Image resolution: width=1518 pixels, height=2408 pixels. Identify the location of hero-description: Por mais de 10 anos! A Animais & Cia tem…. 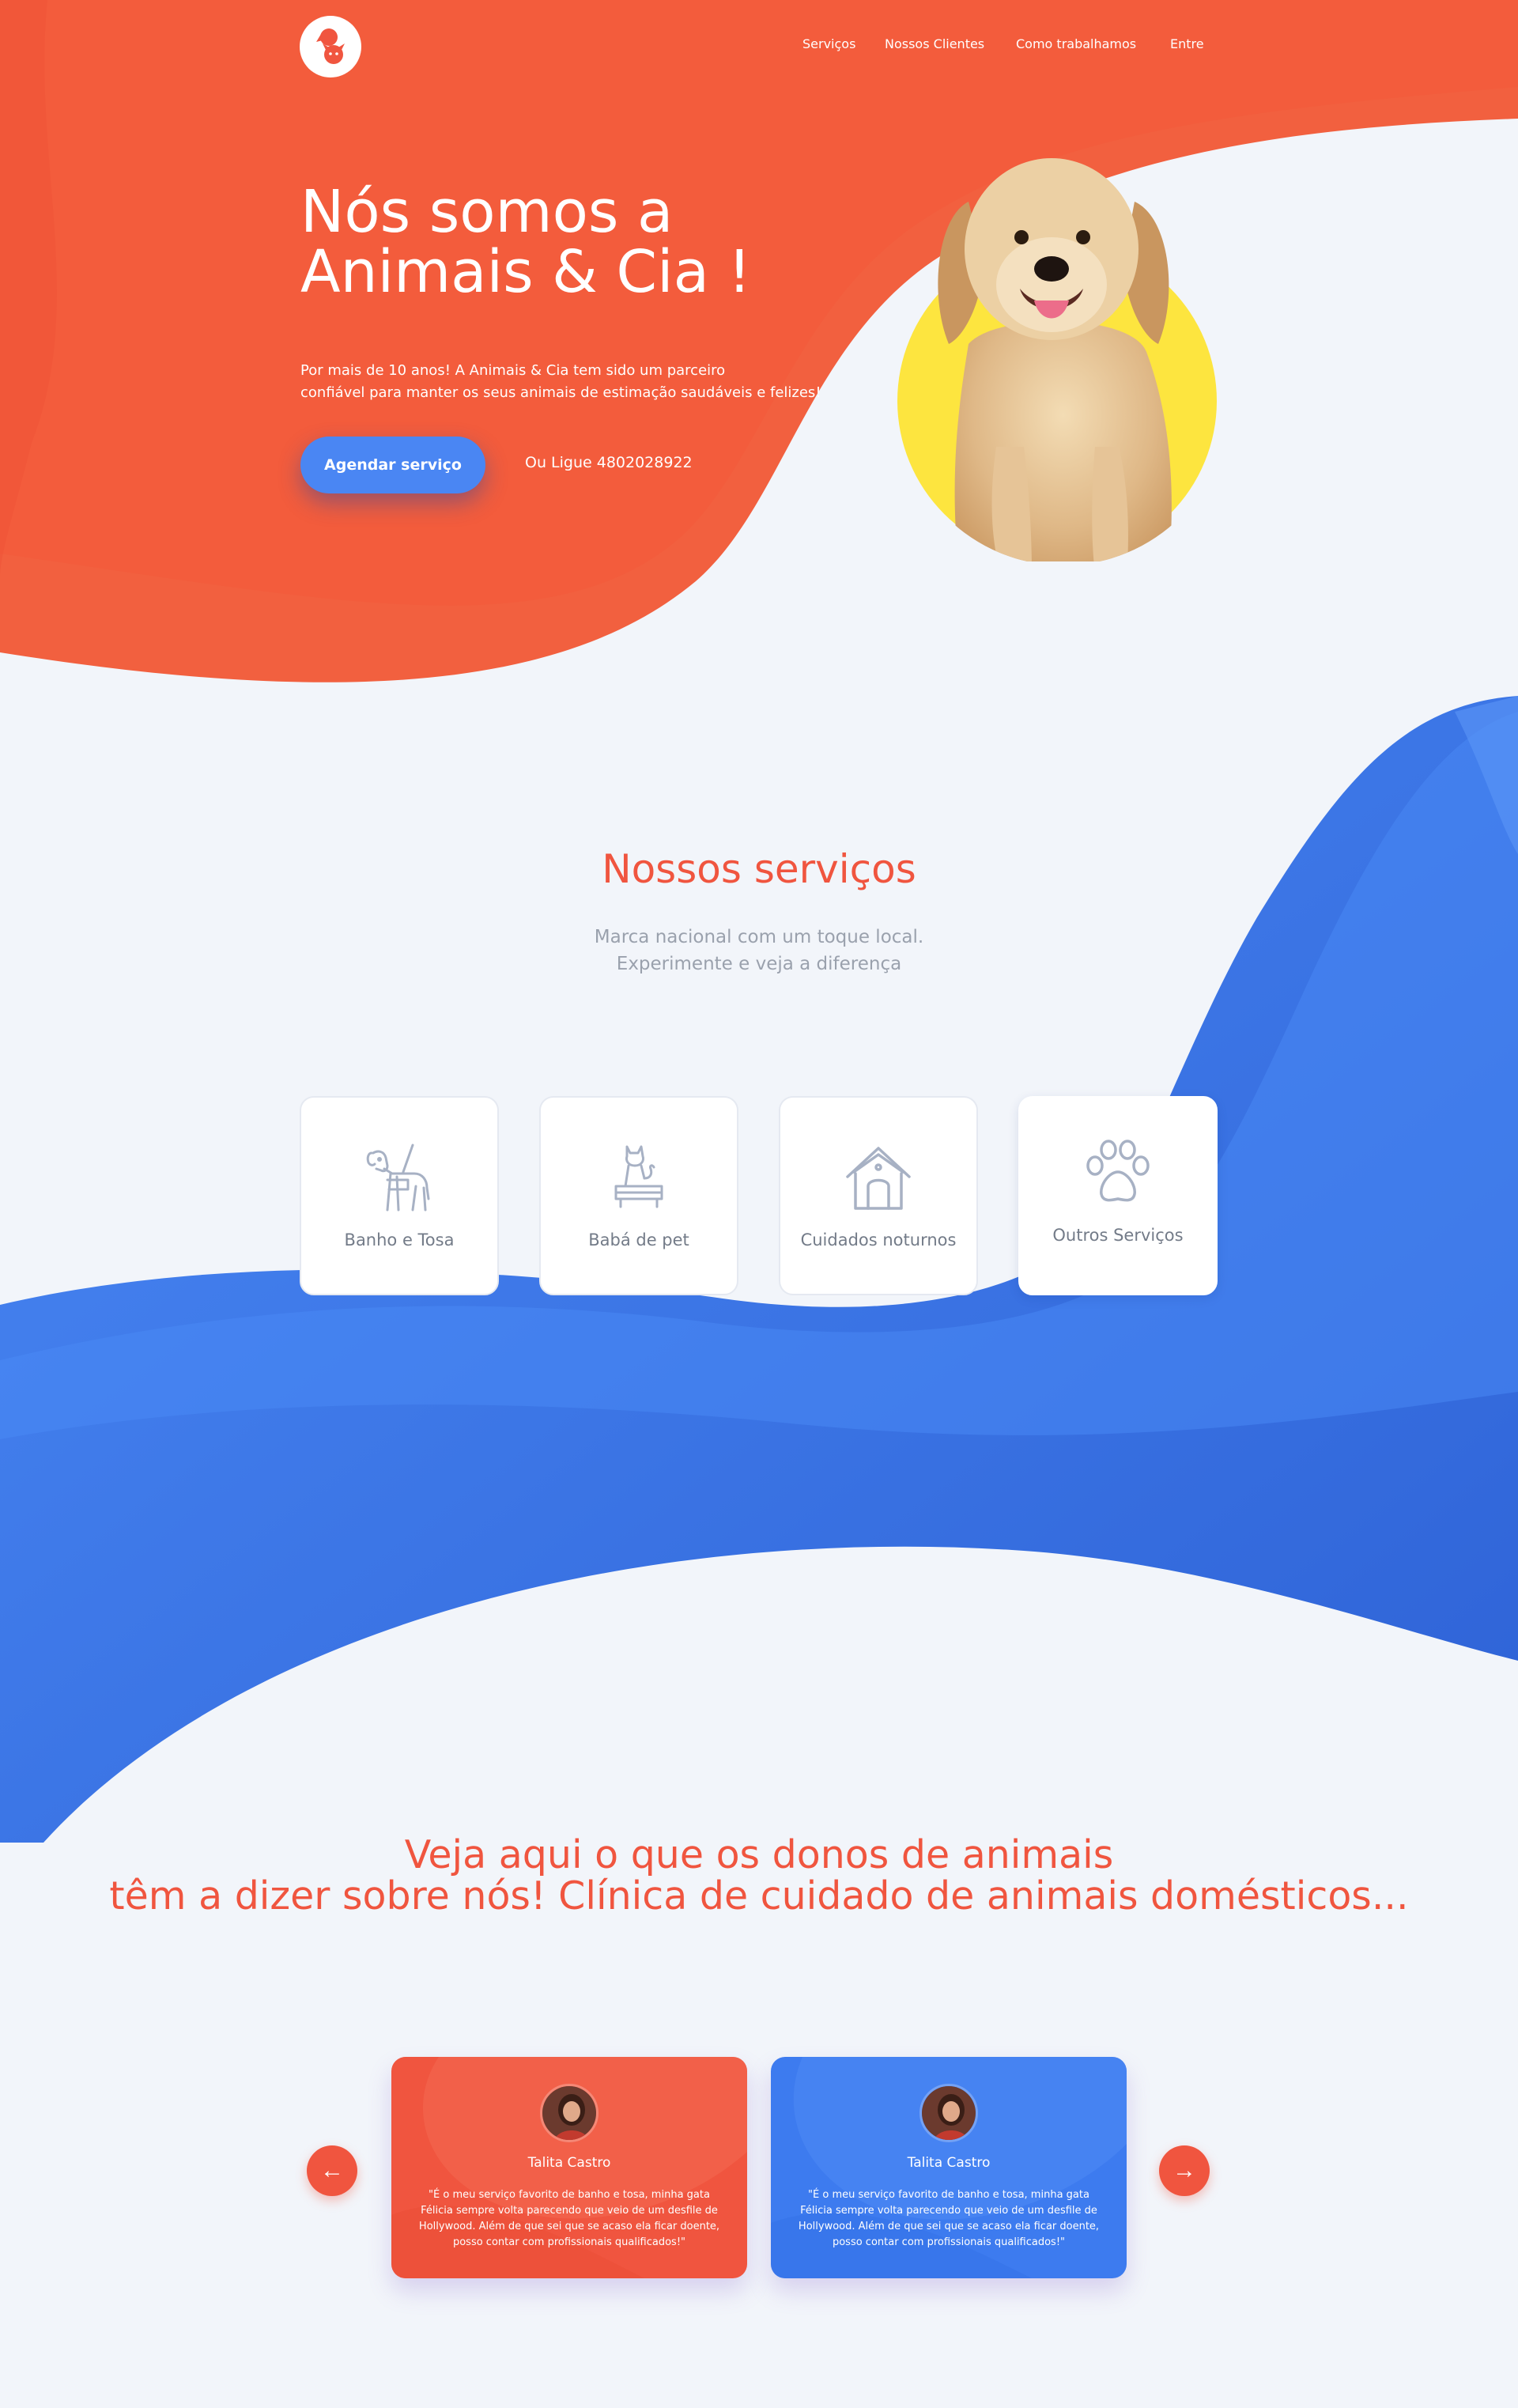
(585, 382).